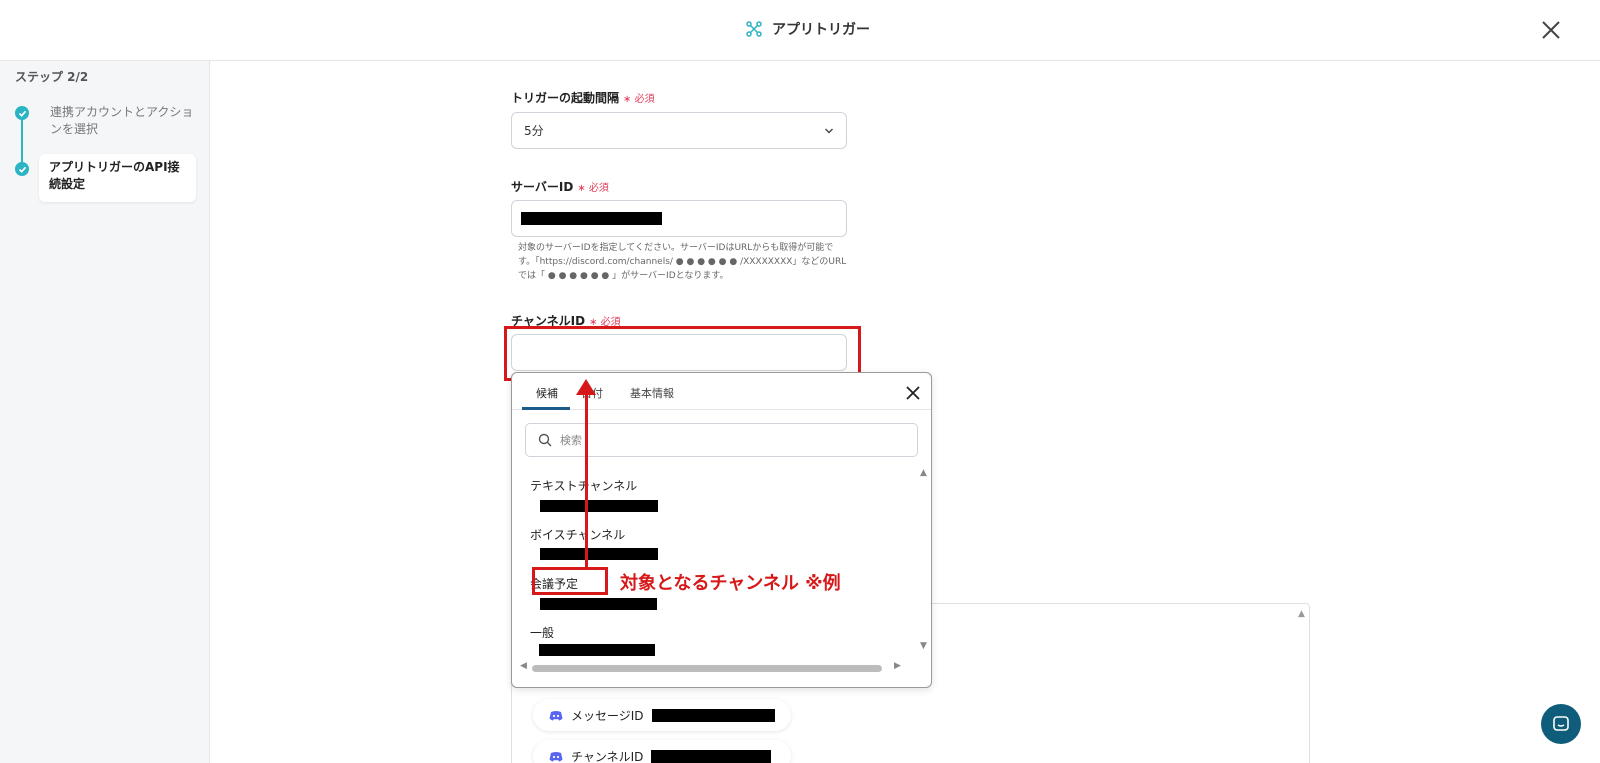 The height and width of the screenshot is (763, 1600). I want to click on step-item-api-settings: アプリトリガーのAPI接続設定, so click(117, 178).